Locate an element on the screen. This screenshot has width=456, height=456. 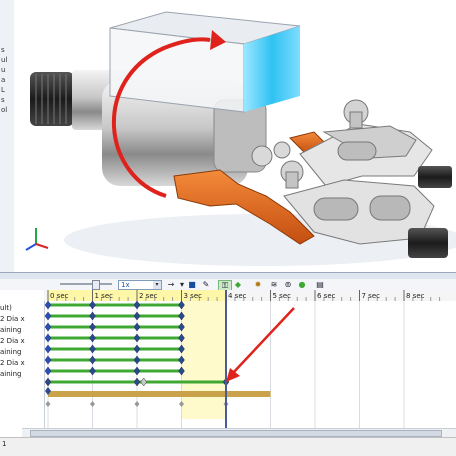
time-label: 0 sec is located at coordinates (59, 296).